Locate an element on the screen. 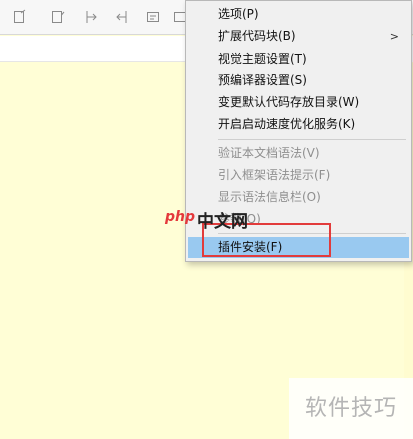 The height and width of the screenshot is (439, 413). php-cn-logo: php 中文网 is located at coordinates (215, 219).